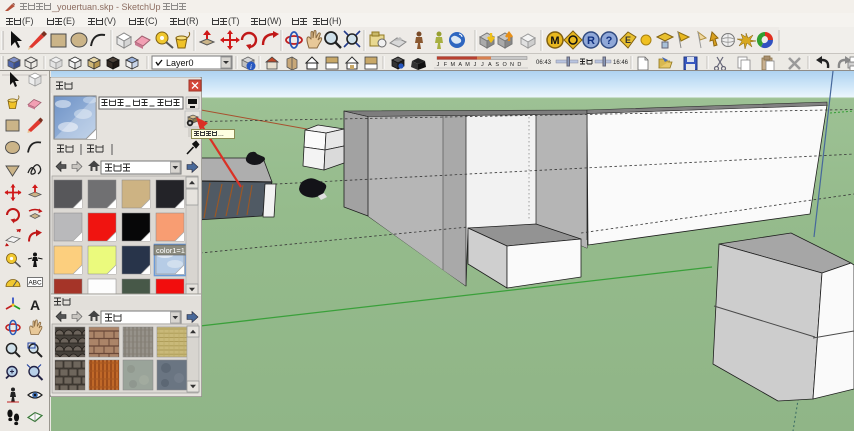 This screenshot has width=854, height=431. What do you see at coordinates (251, 67) in the screenshot?
I see `svg-text: i` at bounding box center [251, 67].